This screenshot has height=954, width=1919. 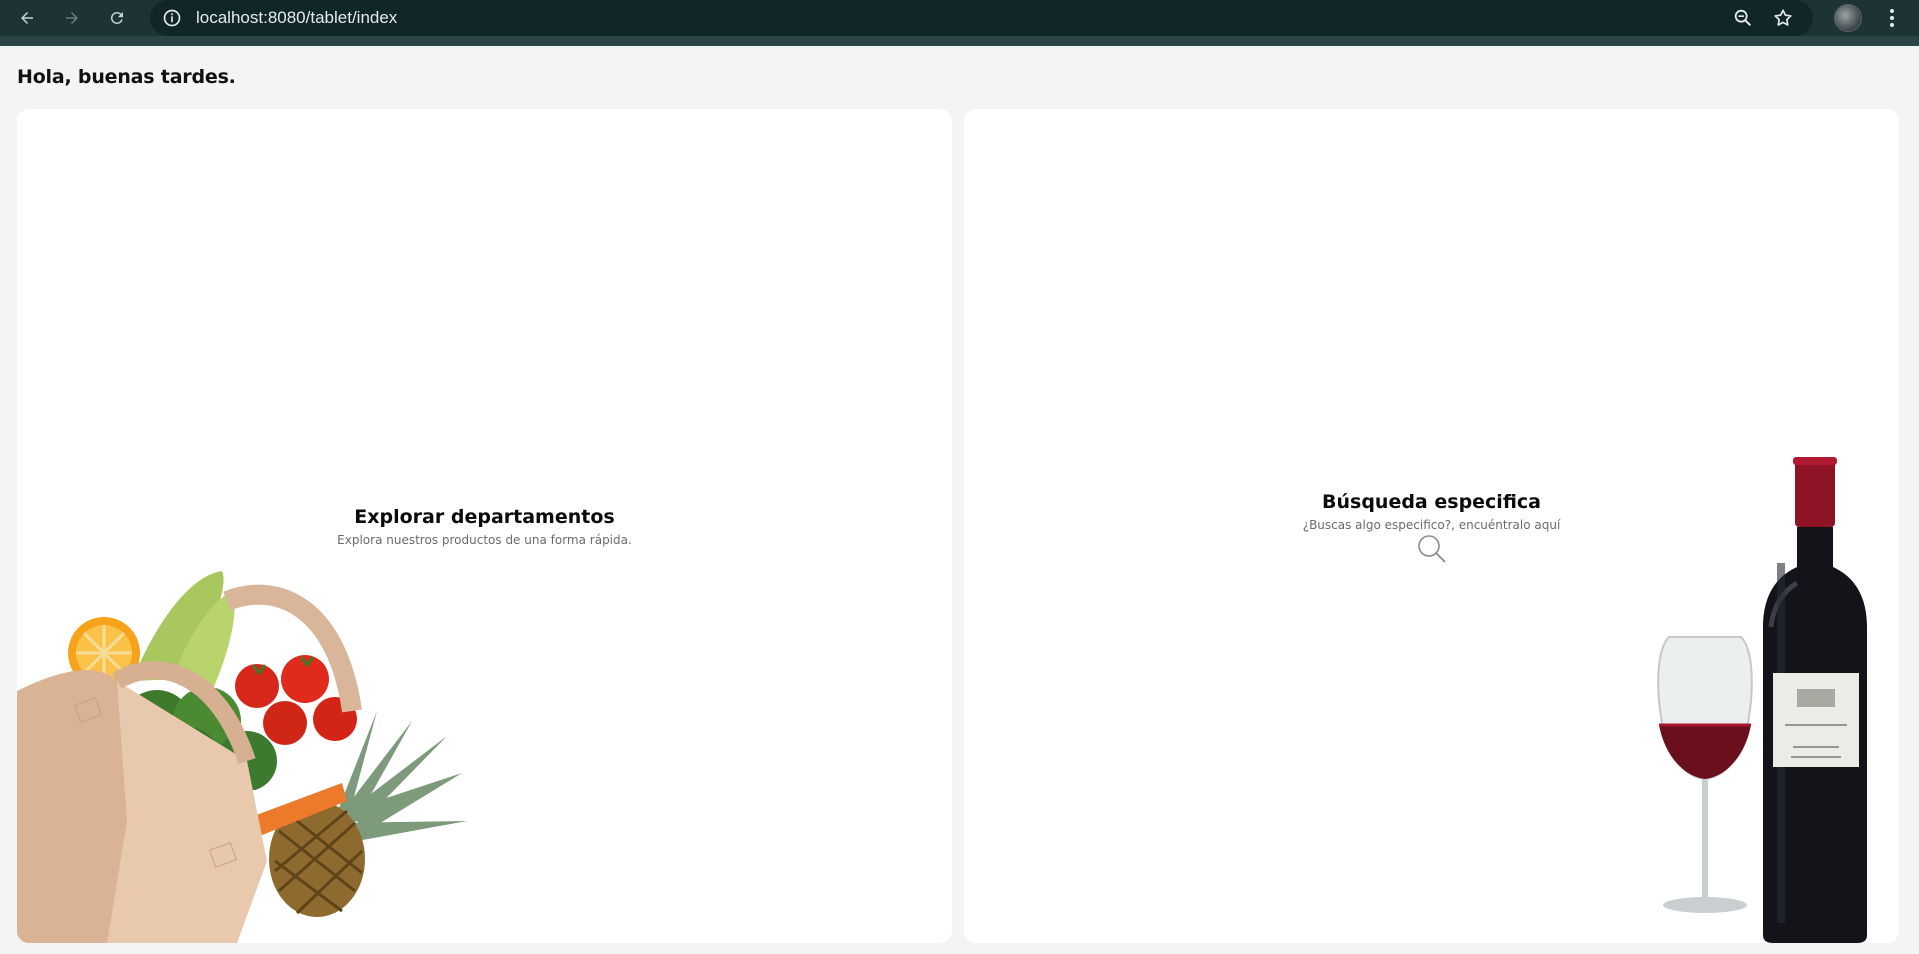 What do you see at coordinates (296, 18) in the screenshot?
I see `url-text: localhost:8080/tablet/index` at bounding box center [296, 18].